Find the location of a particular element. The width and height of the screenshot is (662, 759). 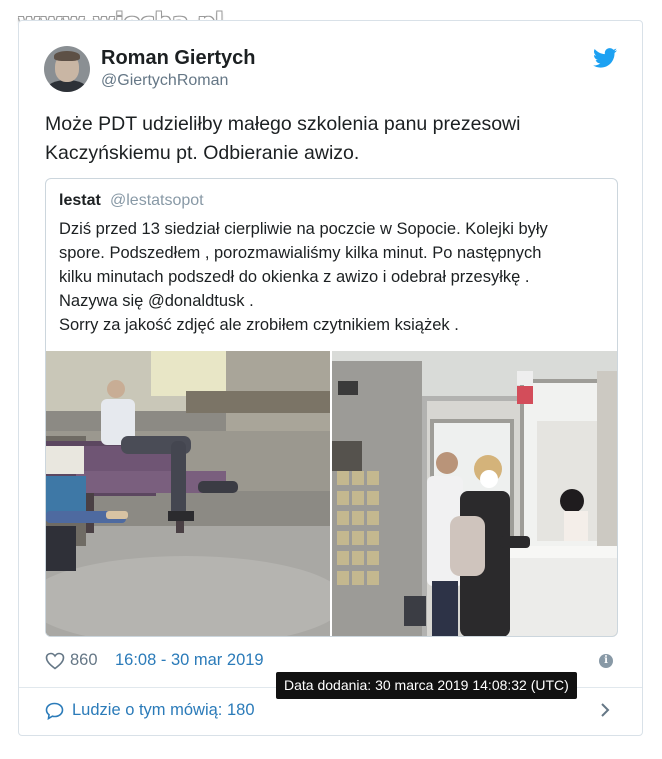

quoted-author-handle: @lestatsopot is located at coordinates (157, 201).